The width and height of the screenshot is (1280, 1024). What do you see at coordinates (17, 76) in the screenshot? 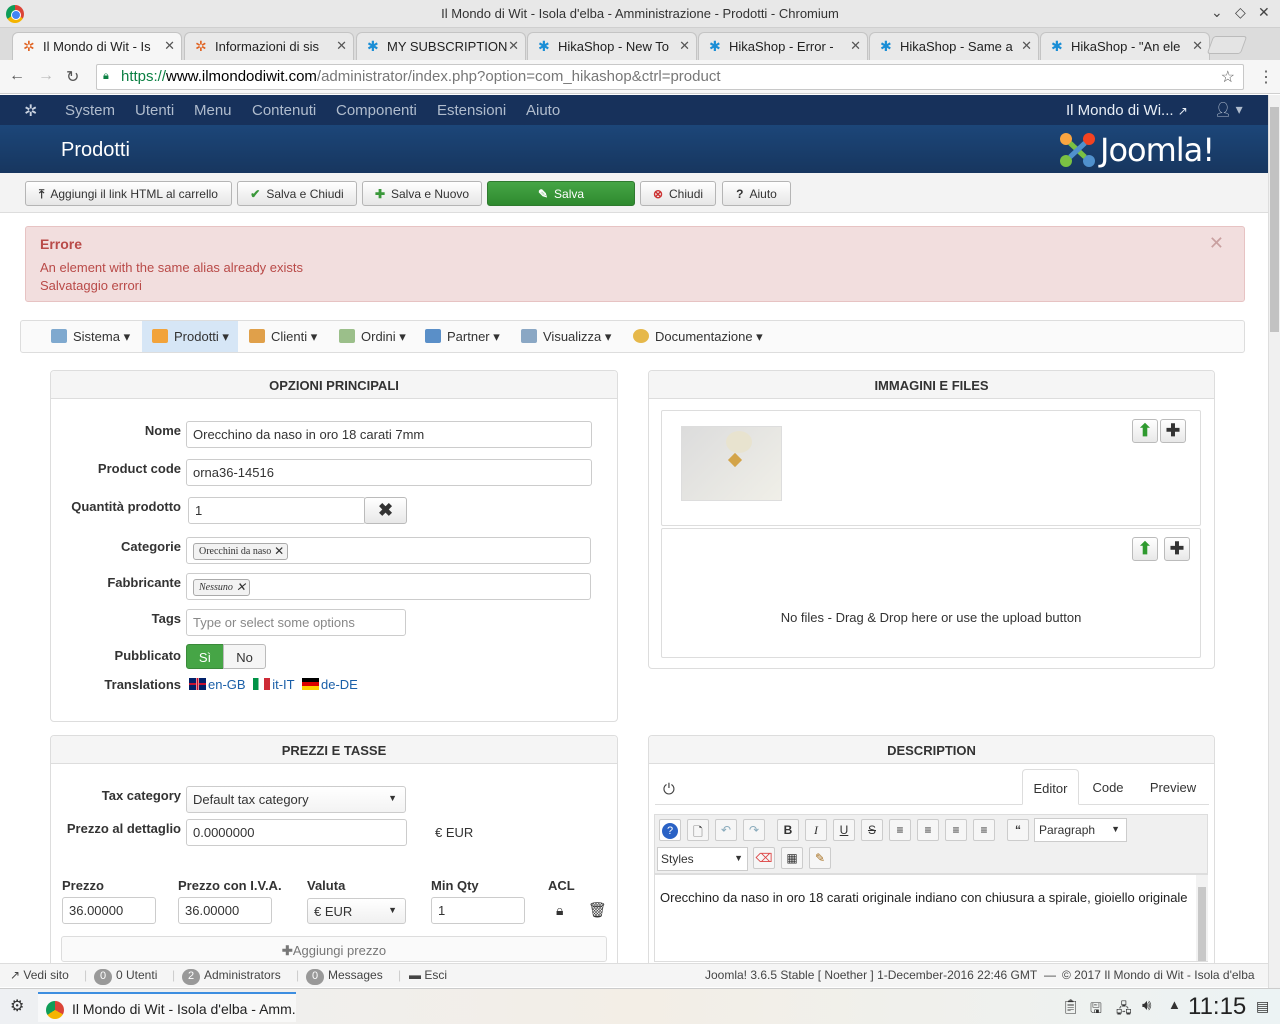
I see `back-icon: ←` at bounding box center [17, 76].